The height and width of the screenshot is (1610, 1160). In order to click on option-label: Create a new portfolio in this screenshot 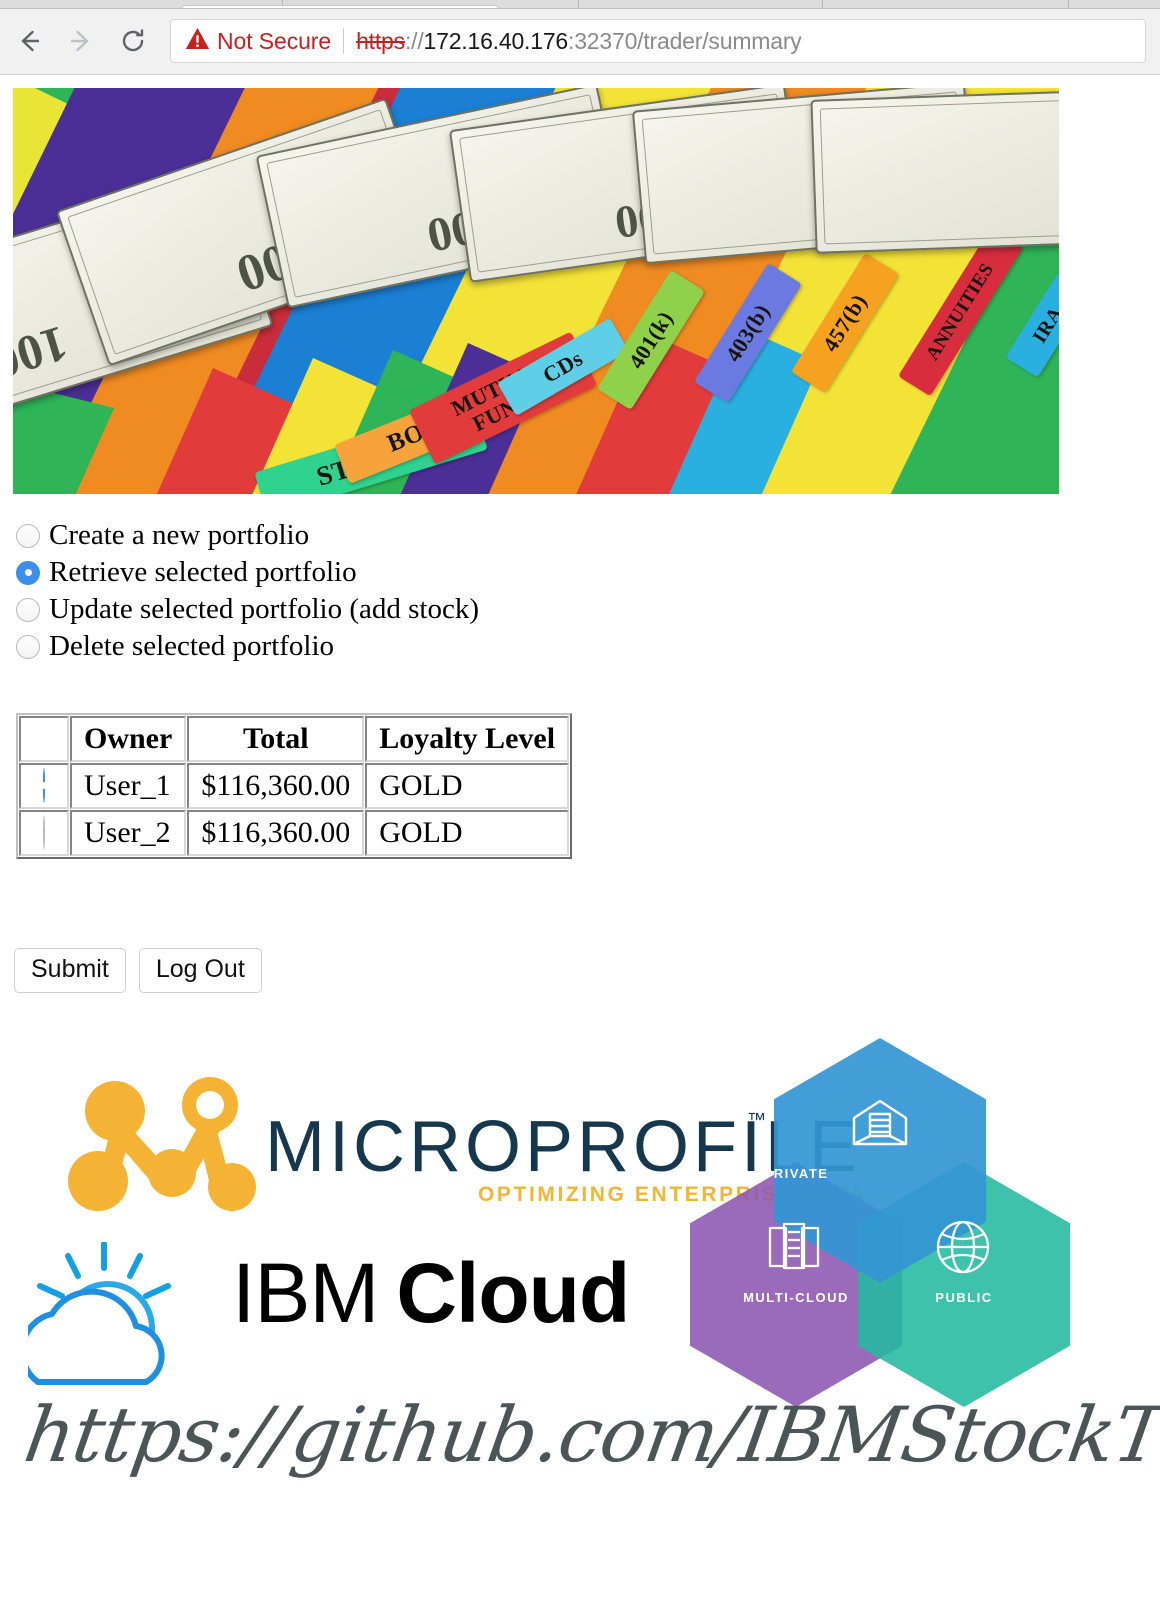, I will do `click(179, 535)`.